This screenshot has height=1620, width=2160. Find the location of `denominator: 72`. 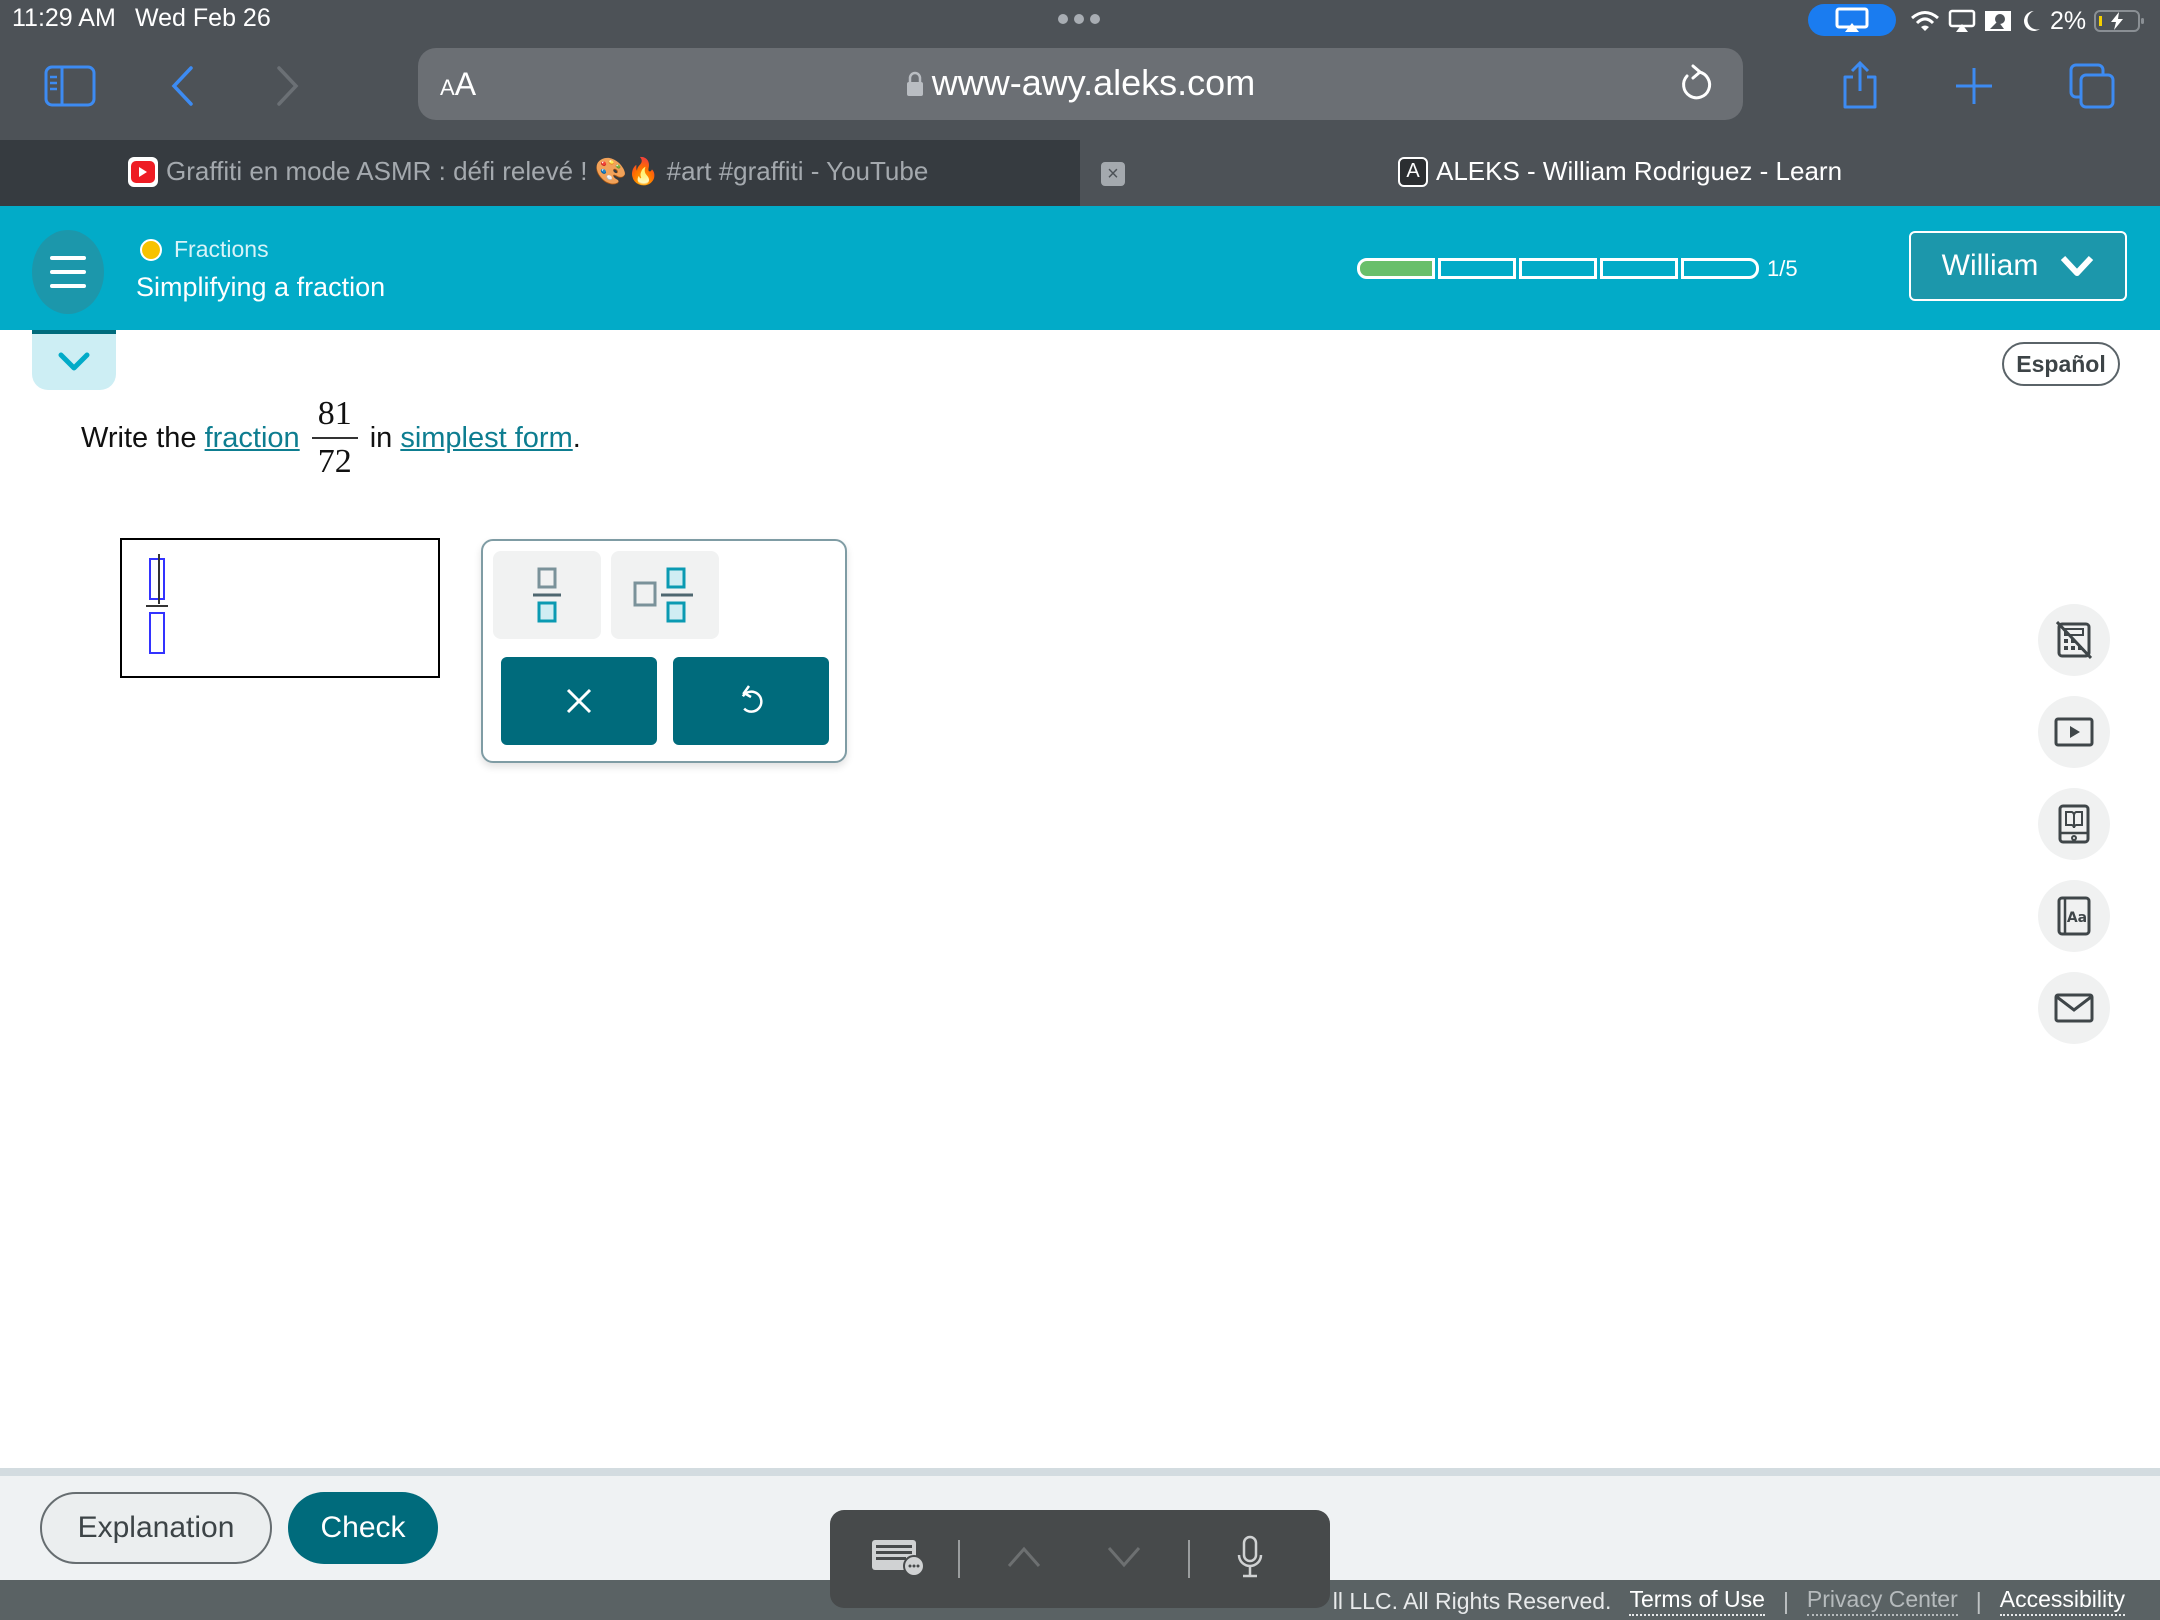

denominator: 72 is located at coordinates (334, 461).